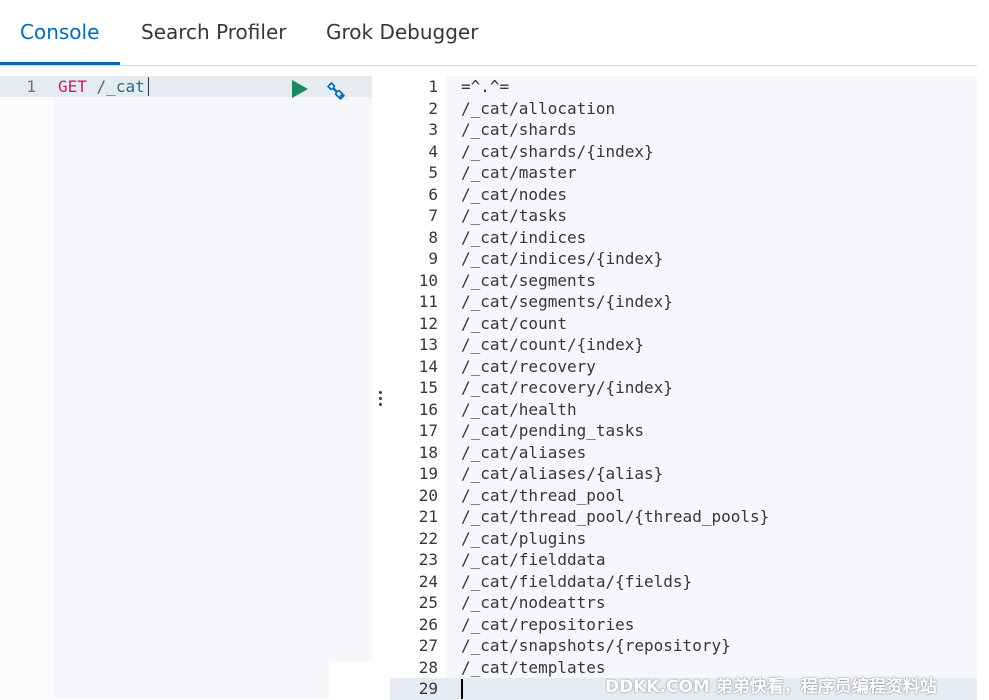 The width and height of the screenshot is (989, 700). What do you see at coordinates (462, 689) in the screenshot?
I see `output-text-cursor` at bounding box center [462, 689].